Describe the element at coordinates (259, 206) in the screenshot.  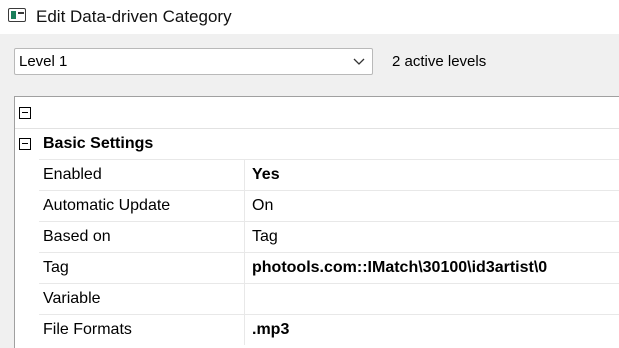
I see `property-value: On` at that location.